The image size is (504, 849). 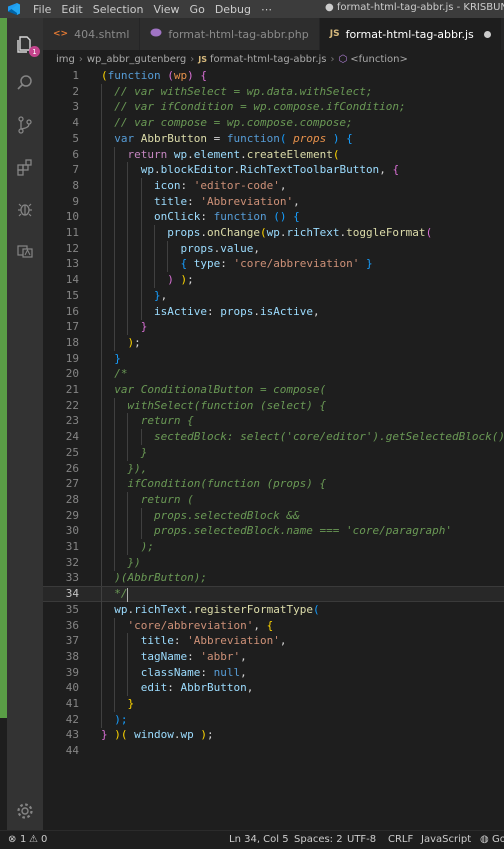 What do you see at coordinates (273, 609) in the screenshot?
I see `code-line: 35 wp.richText.registerFormatType(` at bounding box center [273, 609].